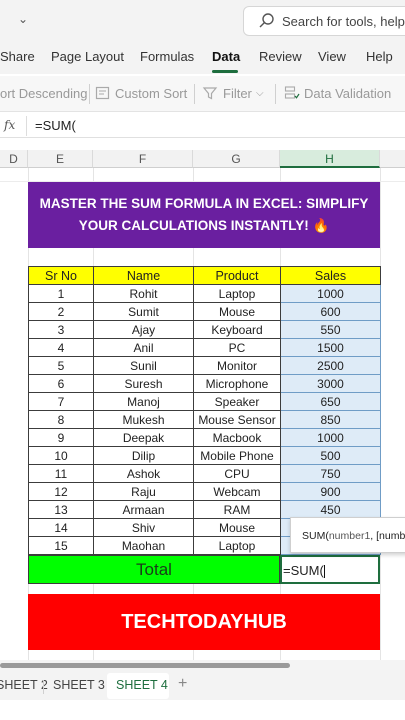  I want to click on cell-name: Maohan, so click(143, 545).